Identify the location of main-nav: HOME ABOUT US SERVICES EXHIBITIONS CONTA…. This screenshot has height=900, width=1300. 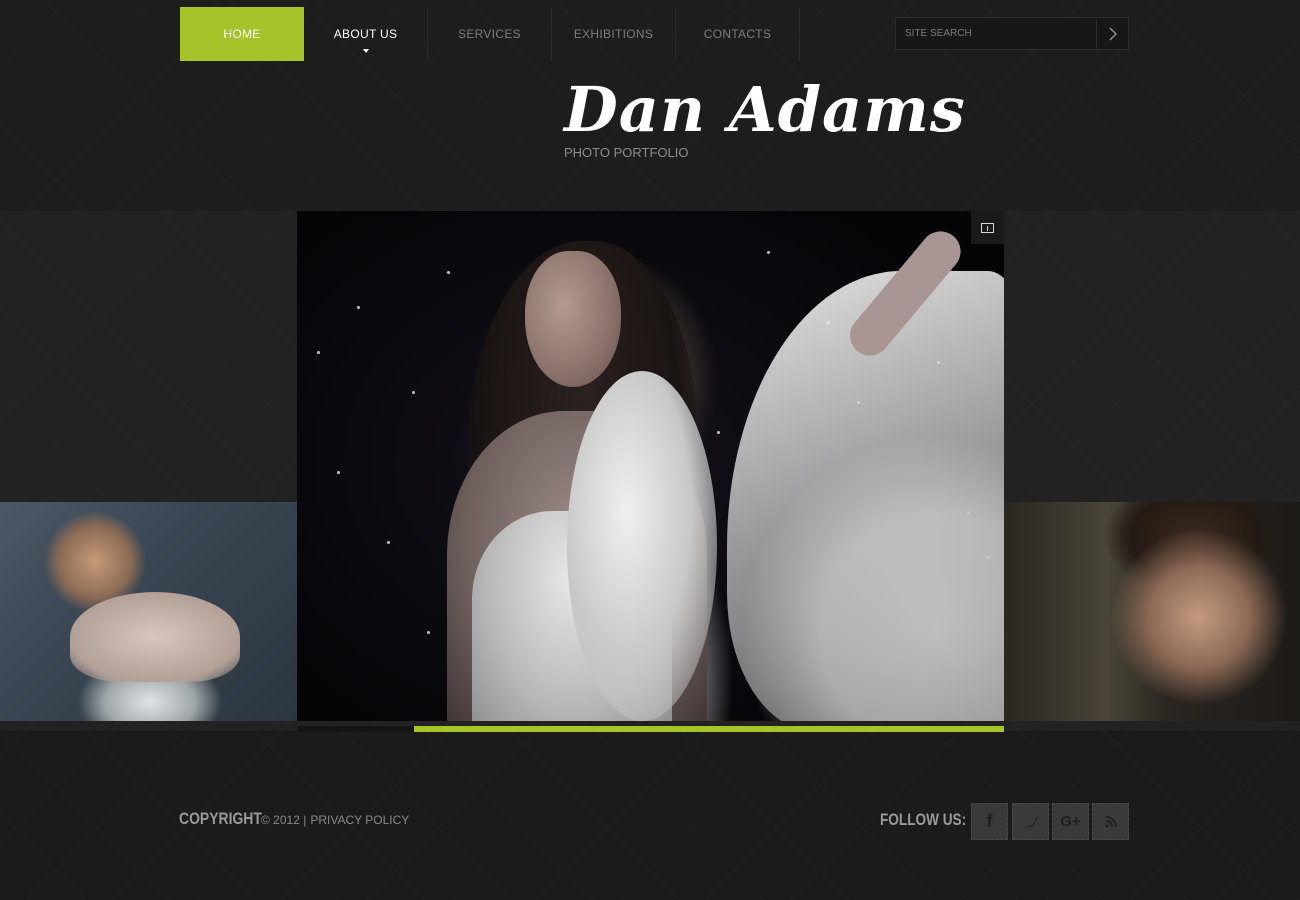
(490, 34).